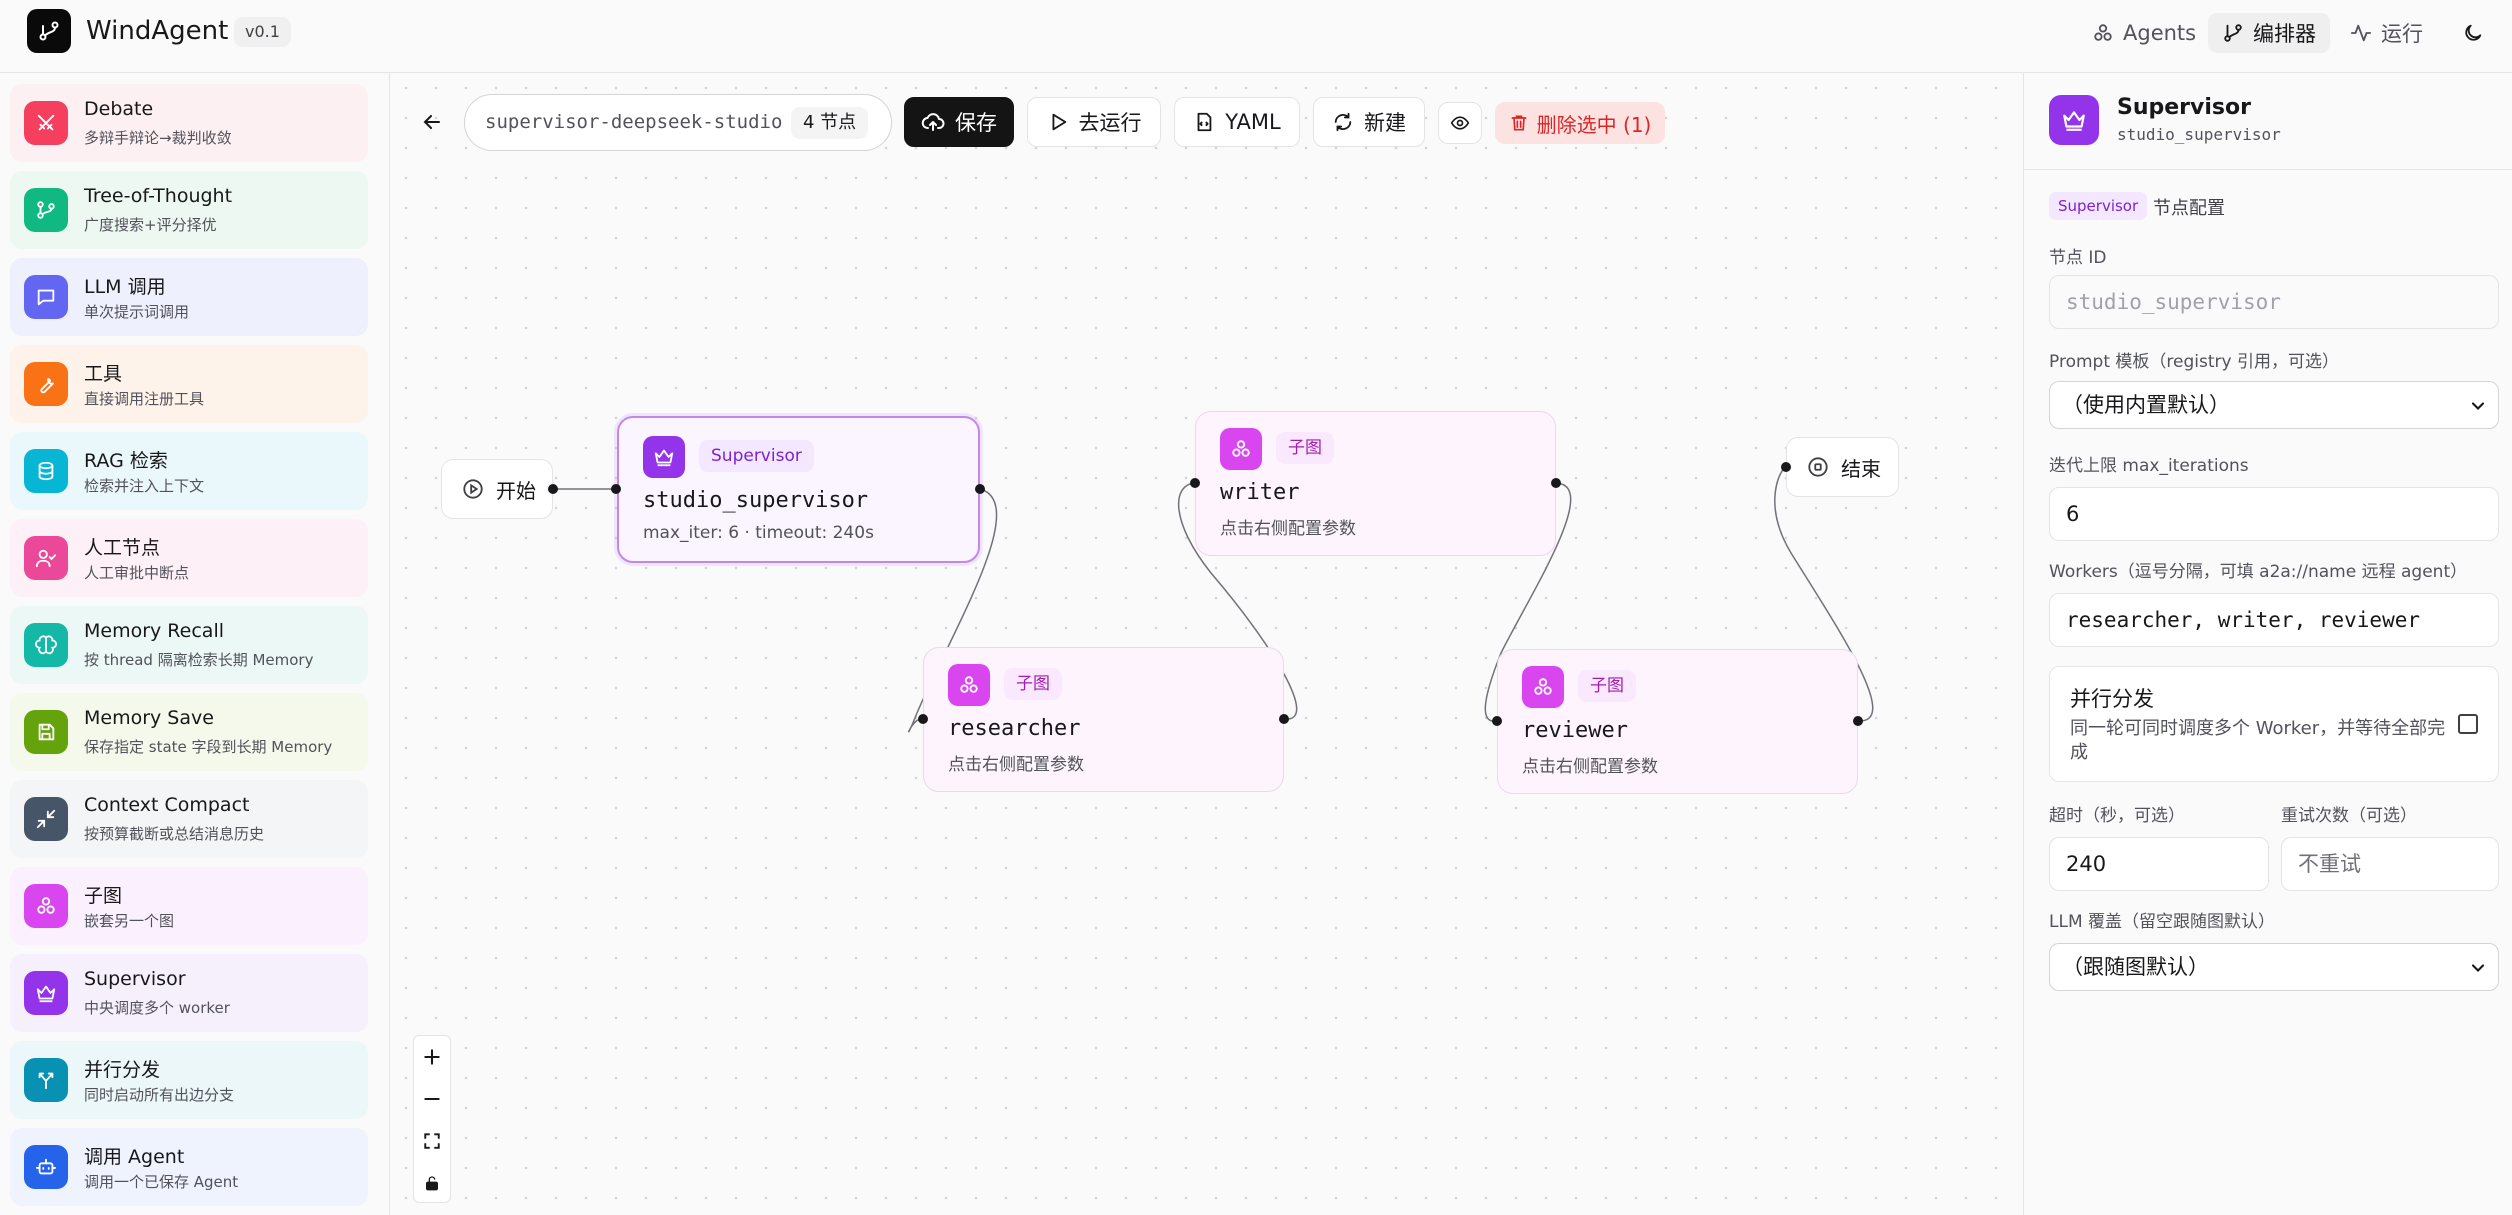 This screenshot has height=1215, width=2512. I want to click on palette-item-call-agent: 调用 Agent 调用一个已保存 Agent, so click(189, 1167).